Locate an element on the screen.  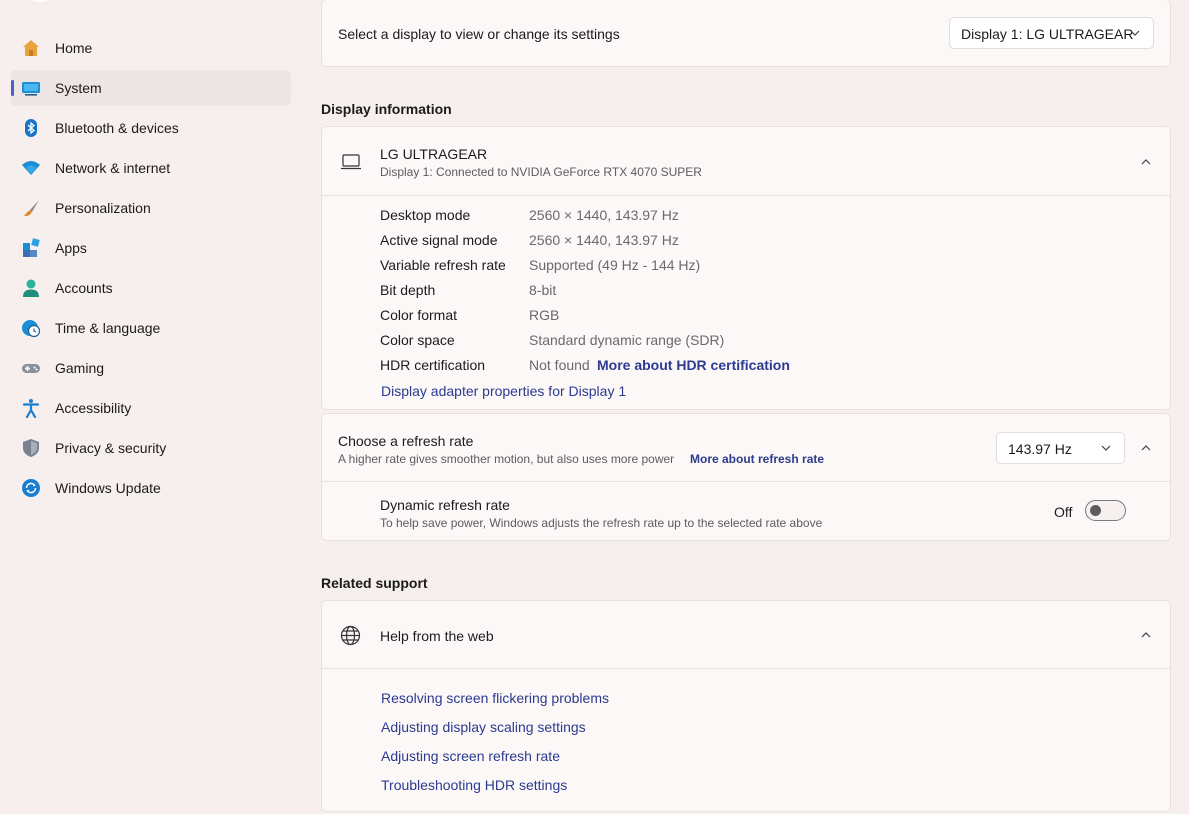
support-link-refresh-rate: Adjusting screen refresh rate is located at coordinates (470, 756).